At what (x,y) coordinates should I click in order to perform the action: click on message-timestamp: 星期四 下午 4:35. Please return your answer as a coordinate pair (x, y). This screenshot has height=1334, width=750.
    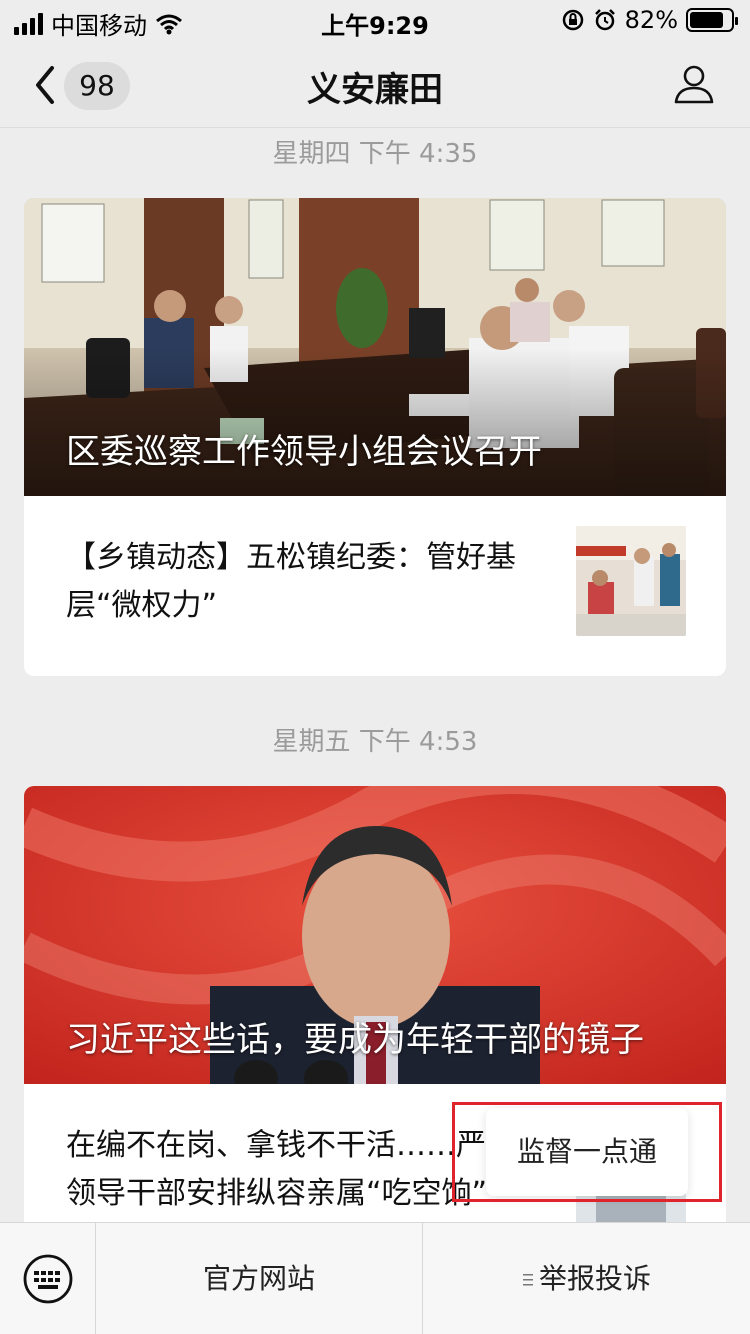
    Looking at the image, I should click on (375, 154).